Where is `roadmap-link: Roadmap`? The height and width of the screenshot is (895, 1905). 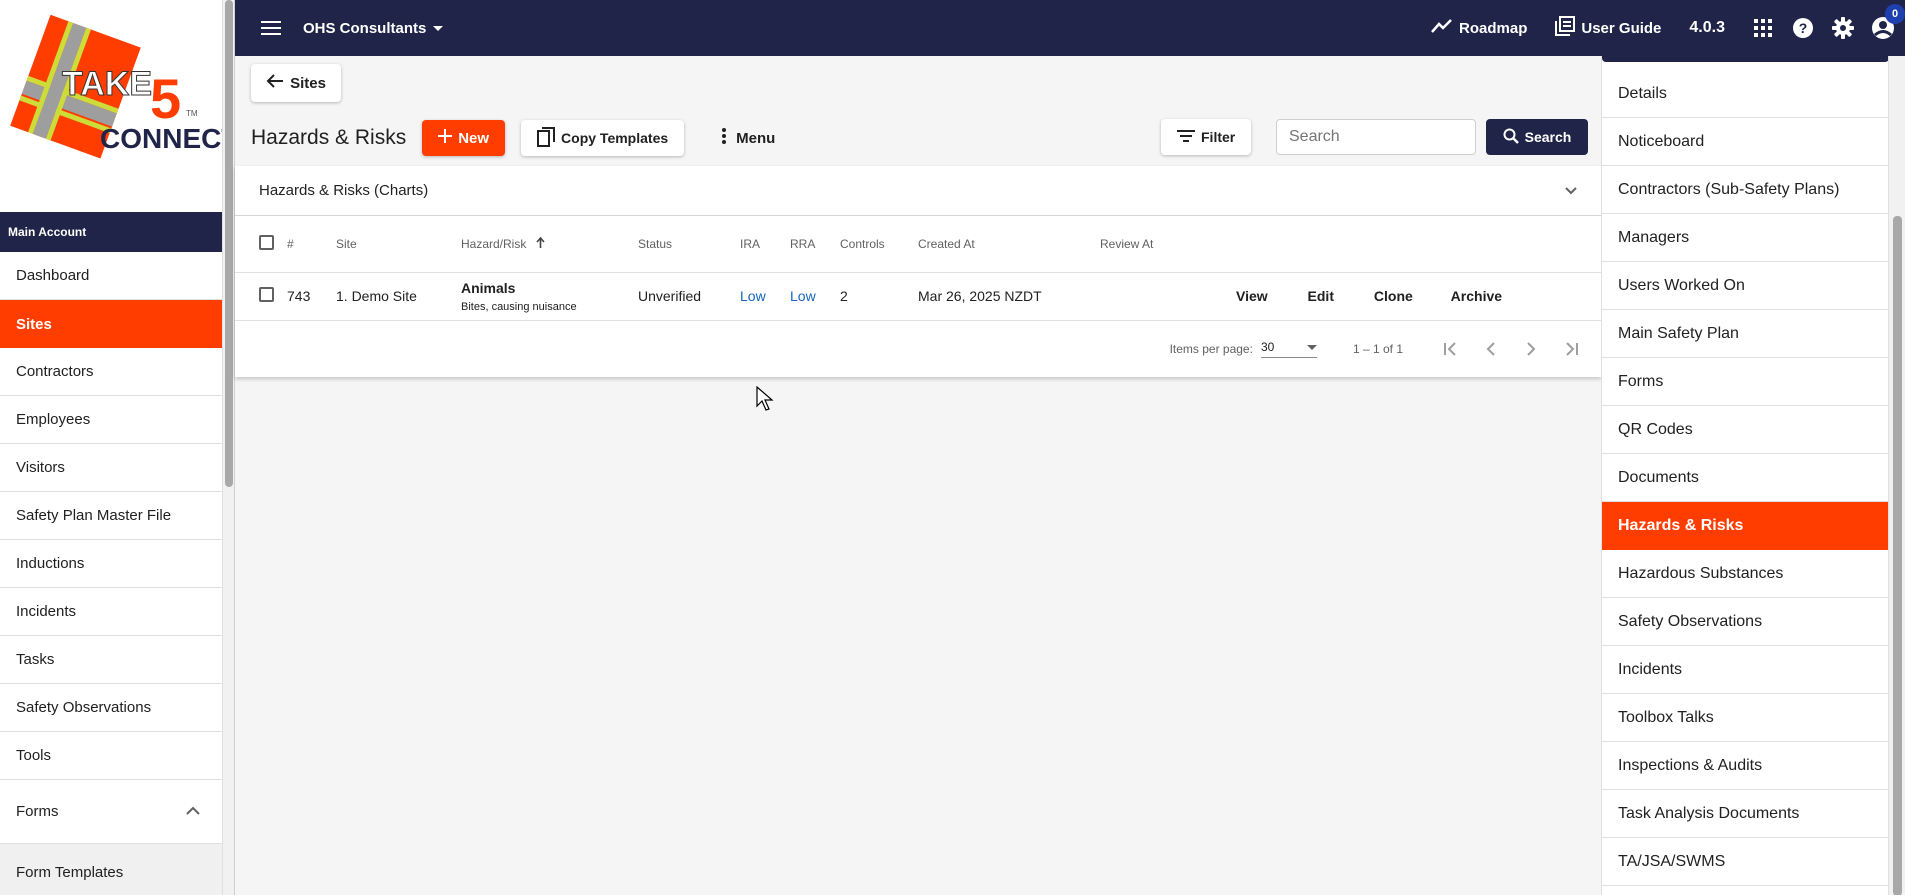 roadmap-link: Roadmap is located at coordinates (1479, 28).